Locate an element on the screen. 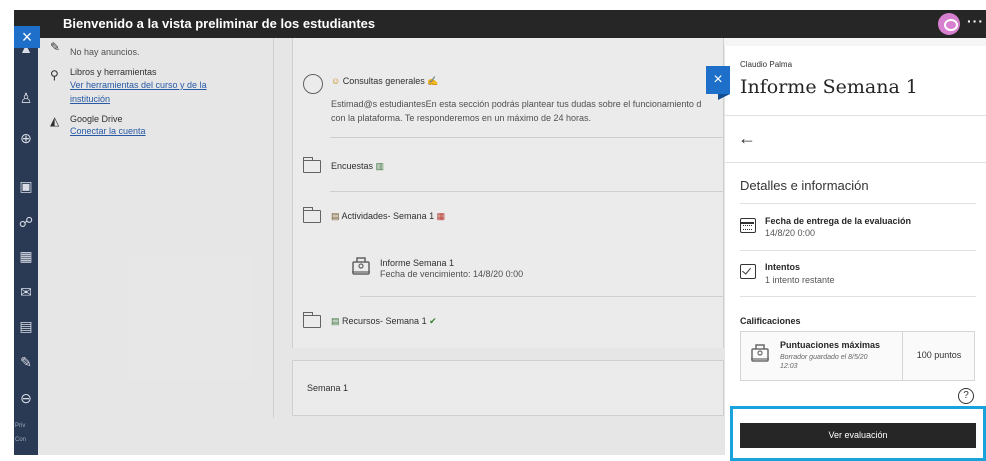  courses-icon: ▣ is located at coordinates (26, 186).